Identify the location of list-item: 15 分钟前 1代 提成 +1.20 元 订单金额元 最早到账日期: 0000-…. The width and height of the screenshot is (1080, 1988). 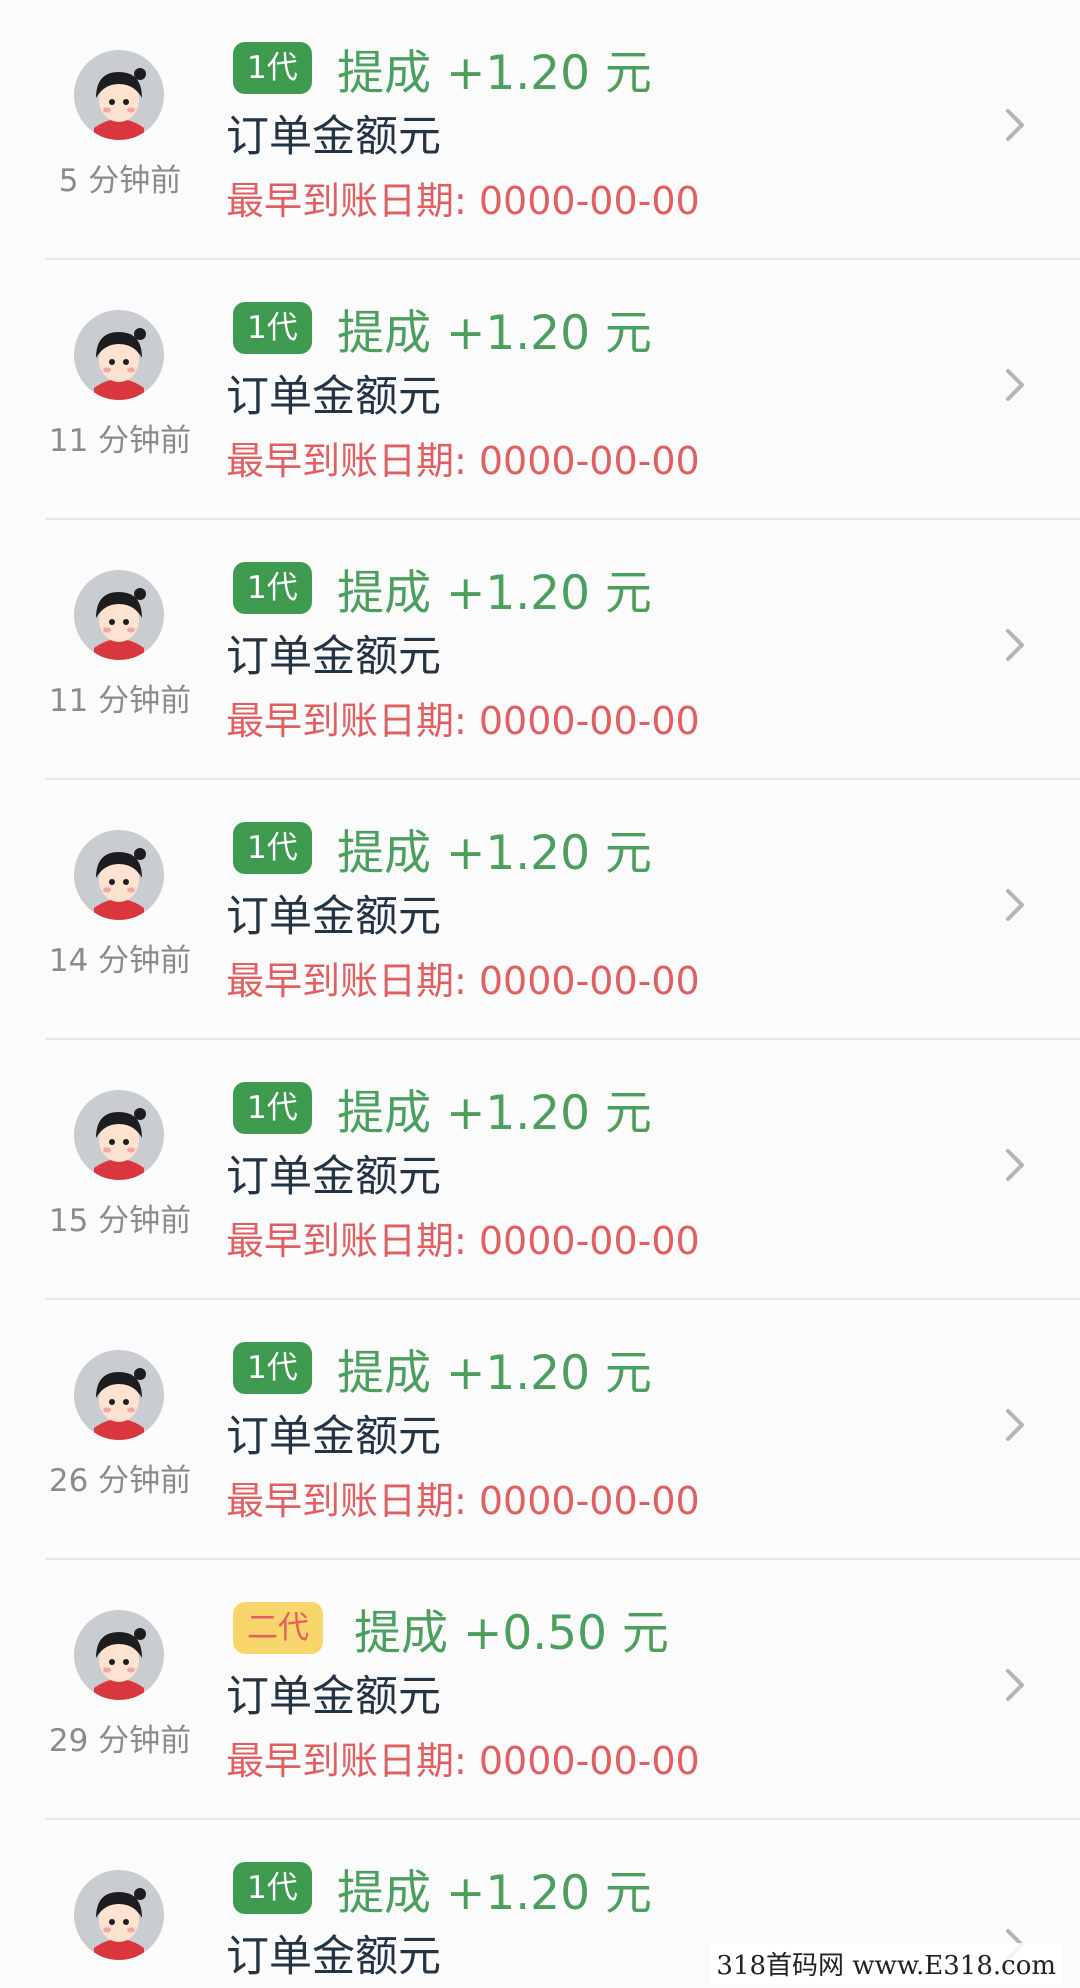
(540, 1170).